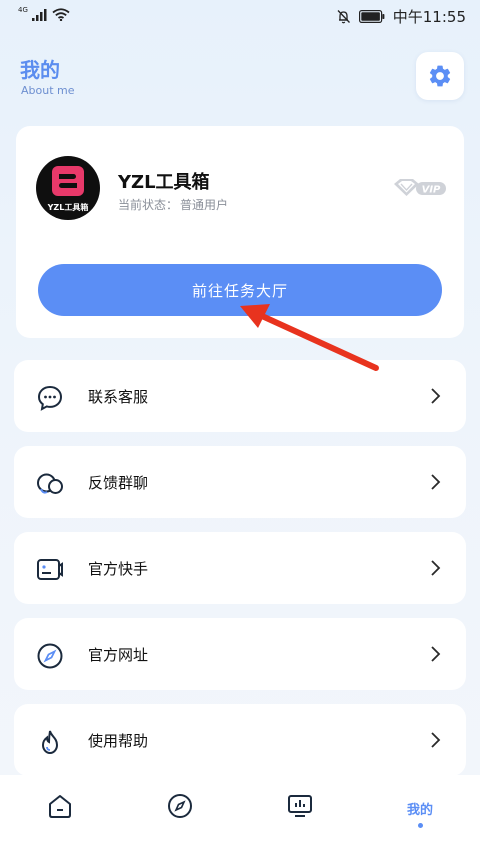 The image size is (480, 853). Describe the element at coordinates (50, 569) in the screenshot. I see `video-icon` at that location.